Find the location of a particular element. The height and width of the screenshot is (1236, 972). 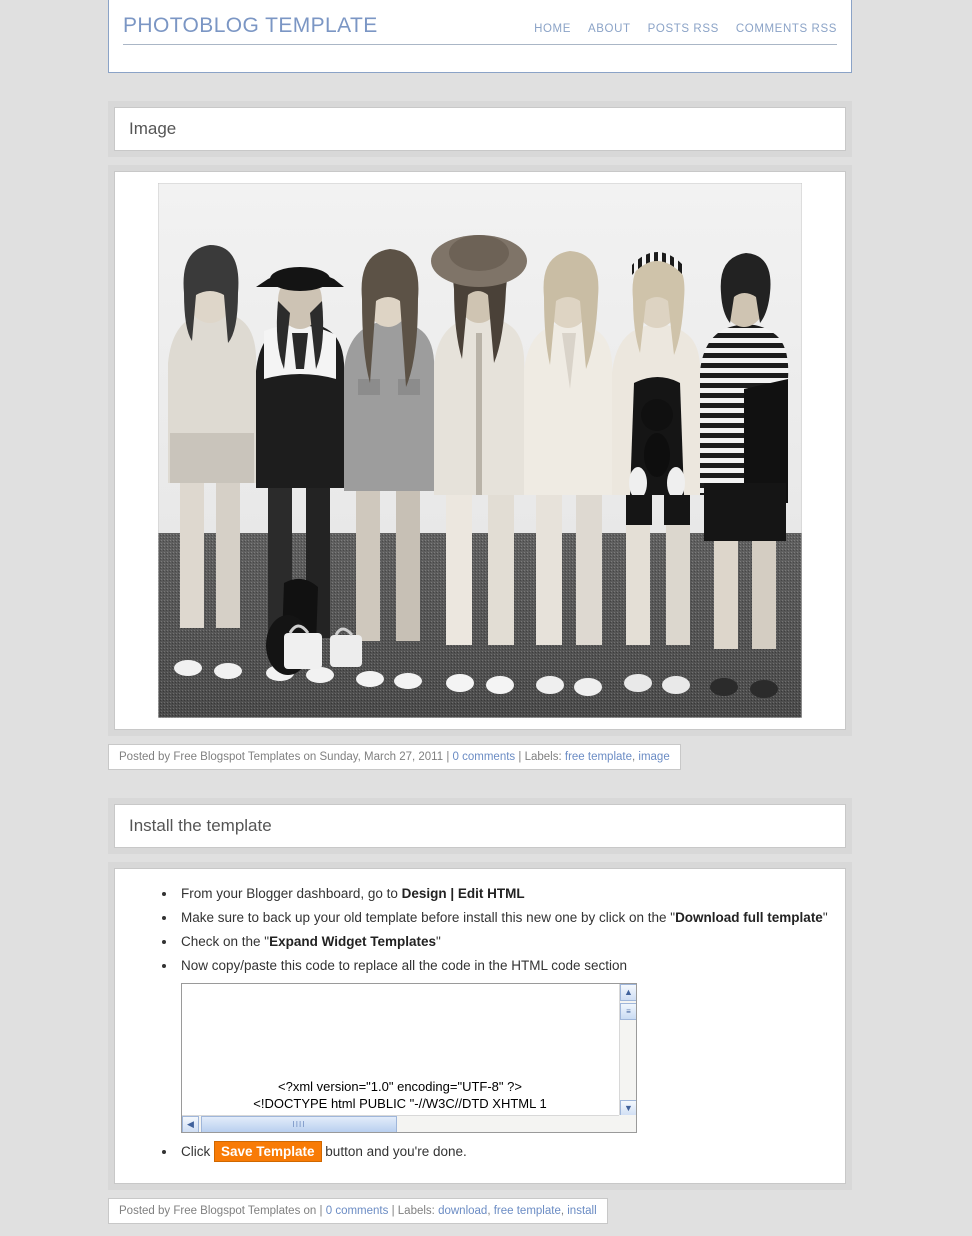

label-free-template-2: free template is located at coordinates (527, 1211).